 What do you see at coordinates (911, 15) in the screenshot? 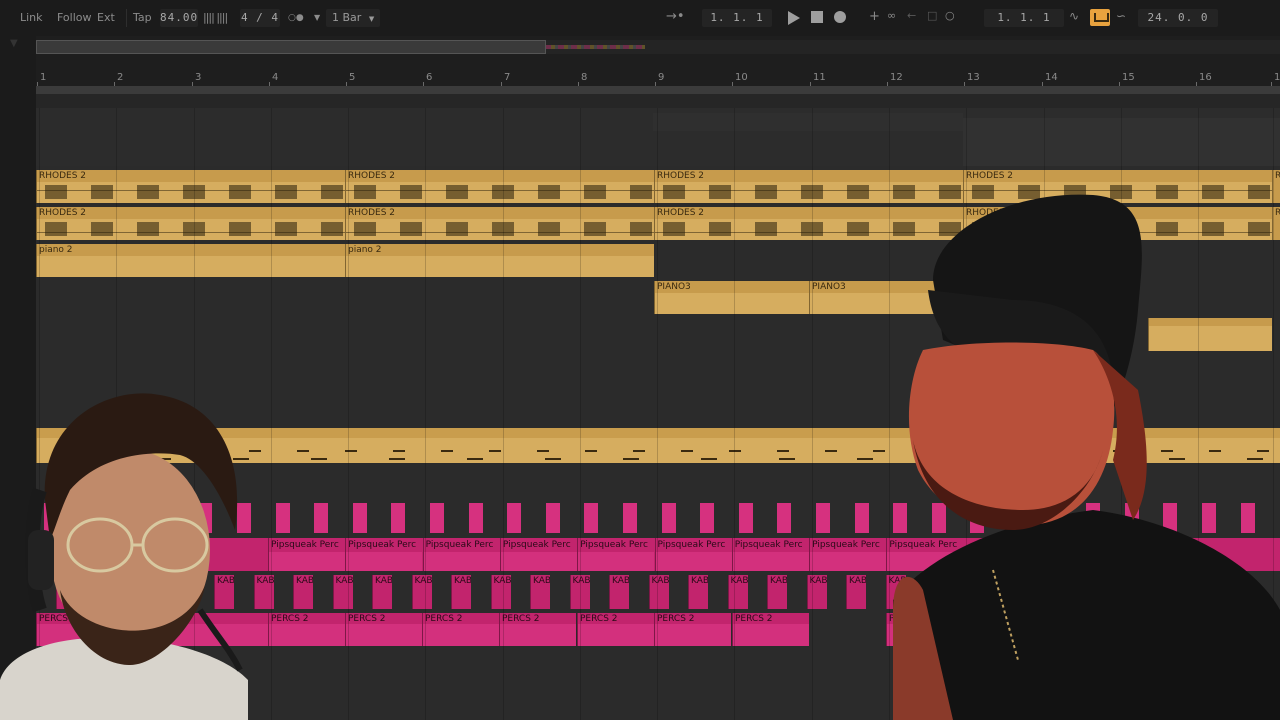
I see `back-to-arrangement-icon: ←` at bounding box center [911, 15].